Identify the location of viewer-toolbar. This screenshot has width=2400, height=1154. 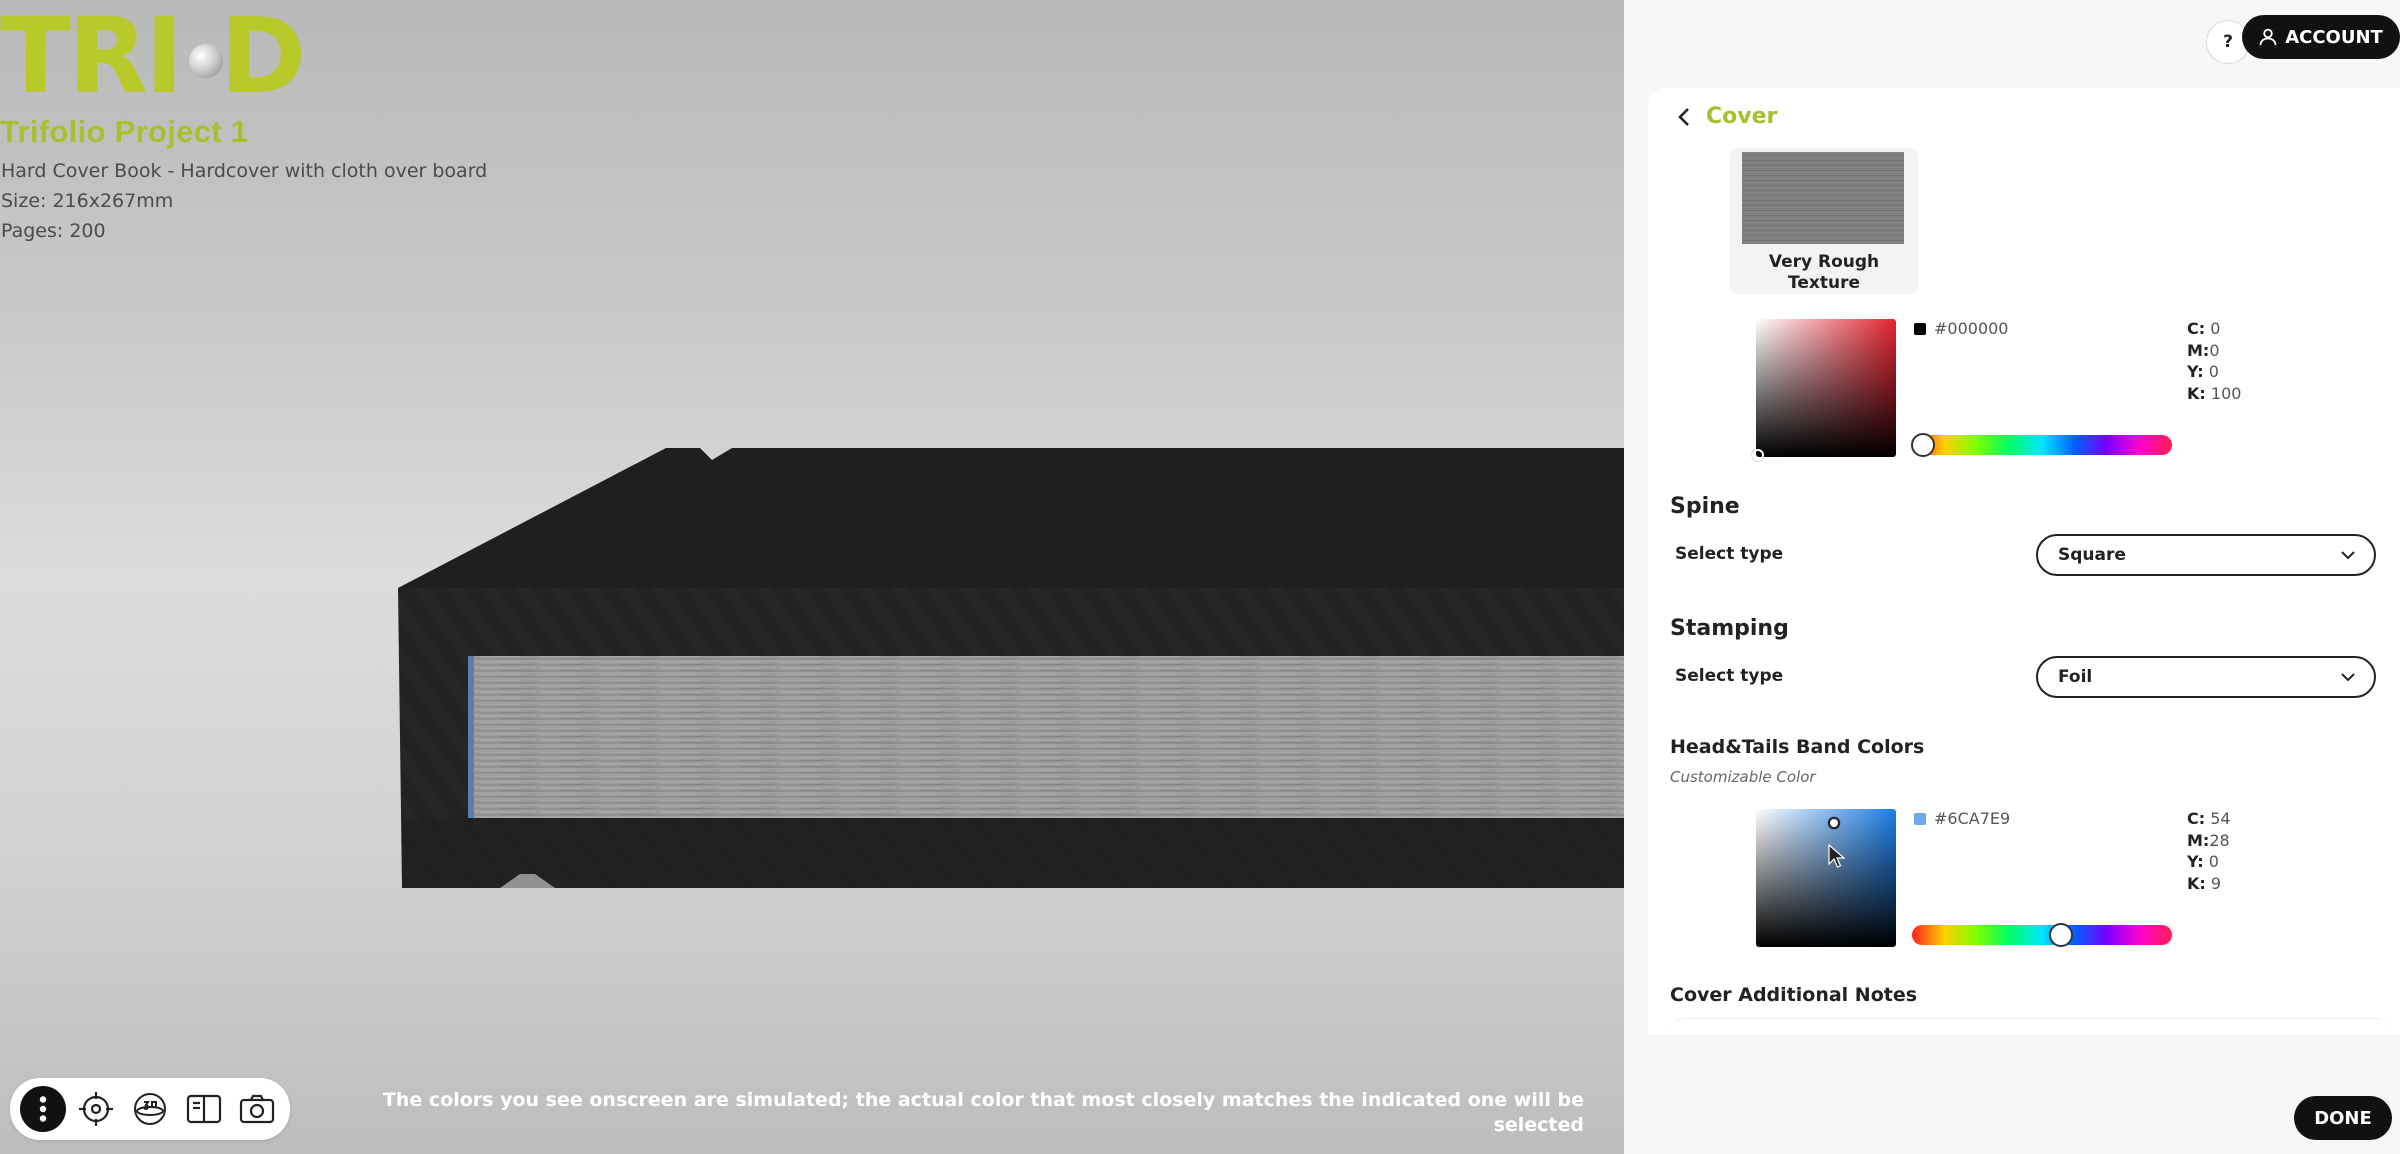
(150, 1109).